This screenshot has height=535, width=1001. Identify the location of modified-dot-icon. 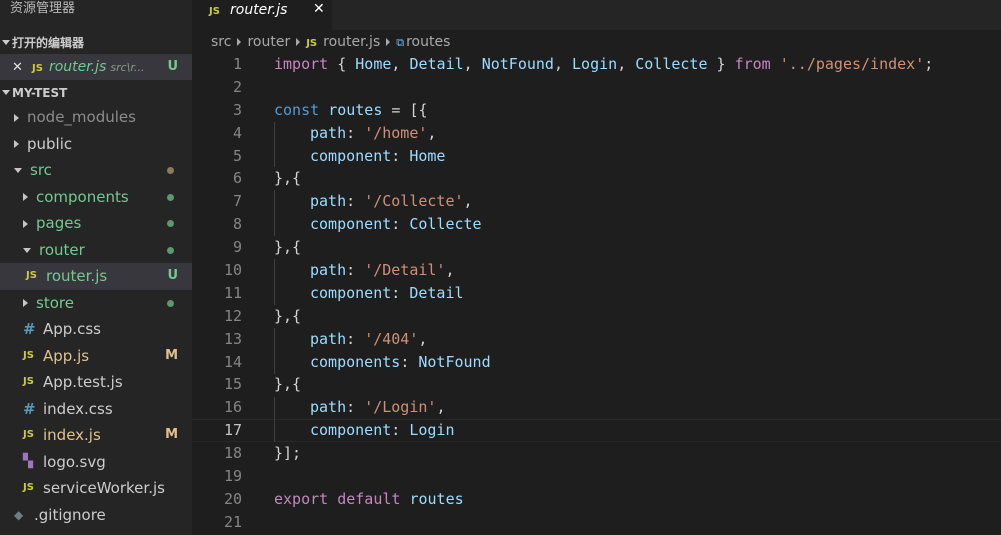
(170, 170).